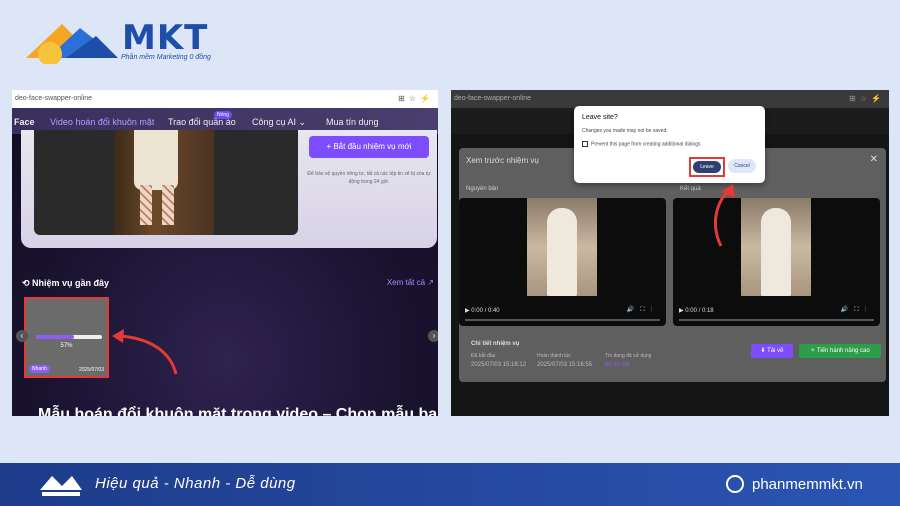  Describe the element at coordinates (625, 131) in the screenshot. I see `dialog-message: Changes you made may not be saved.` at that location.